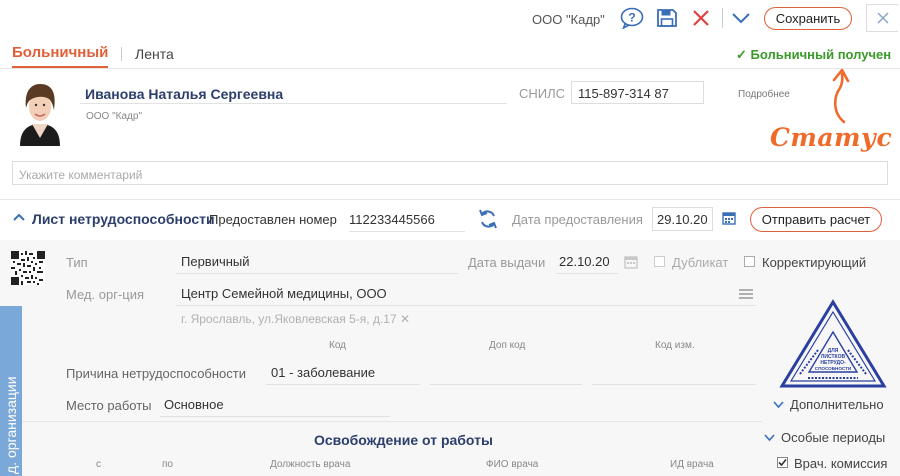 Image resolution: width=900 pixels, height=476 pixels. I want to click on annotation-status-text: Статус, so click(831, 137).